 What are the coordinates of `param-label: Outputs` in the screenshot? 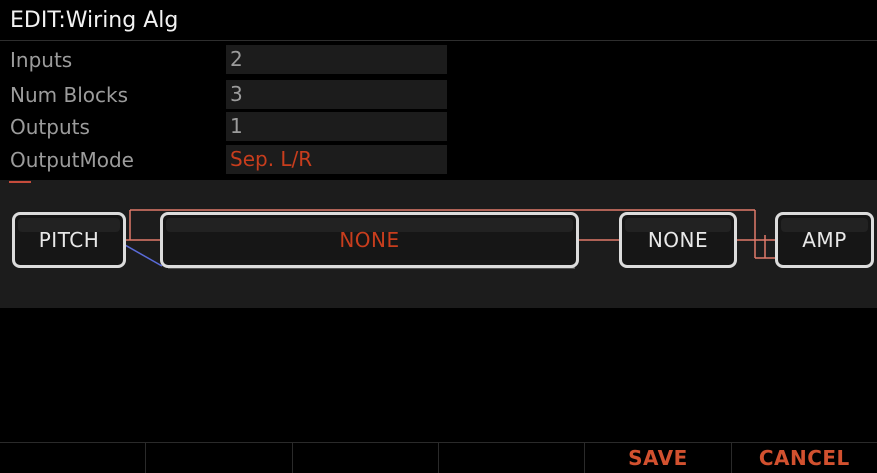 It's located at (50, 127).